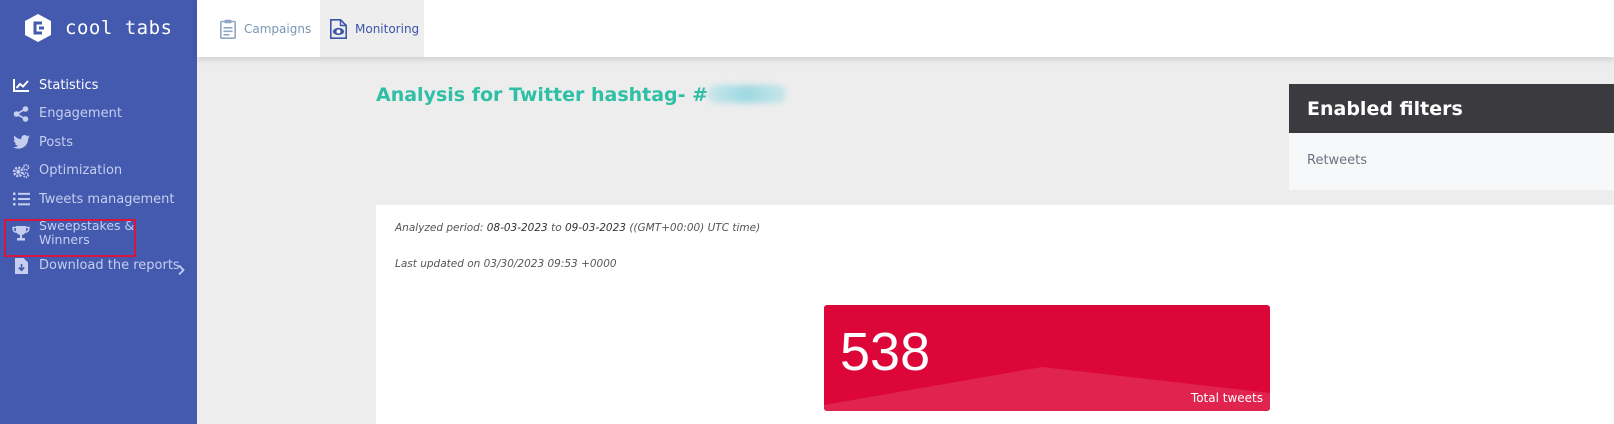  I want to click on chart-line-icon, so click(21, 85).